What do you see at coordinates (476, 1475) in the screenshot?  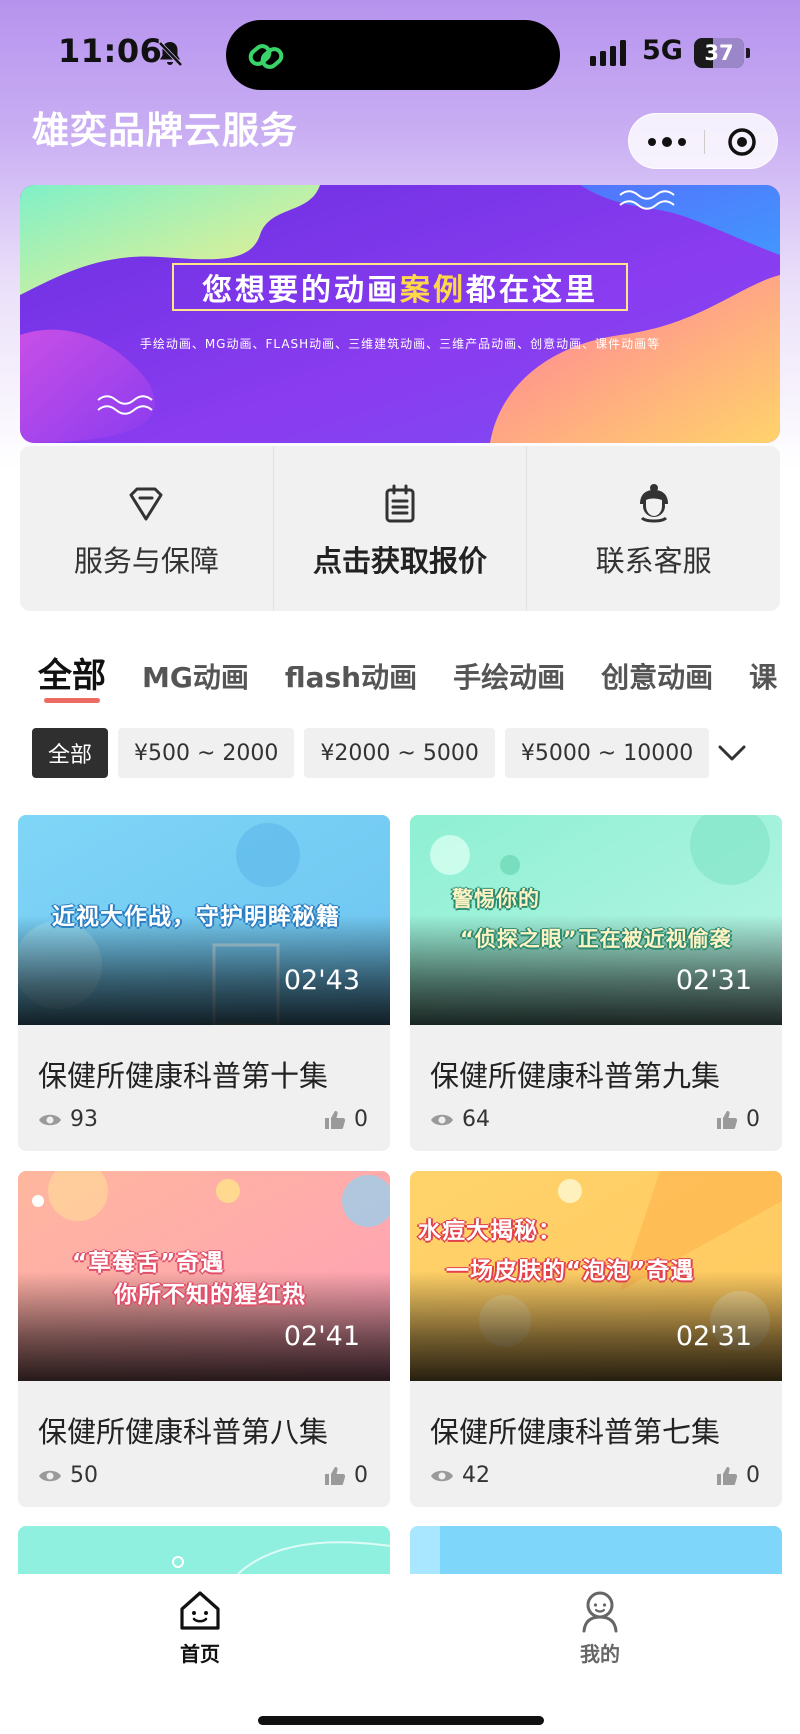 I see `view-count-value: 42` at bounding box center [476, 1475].